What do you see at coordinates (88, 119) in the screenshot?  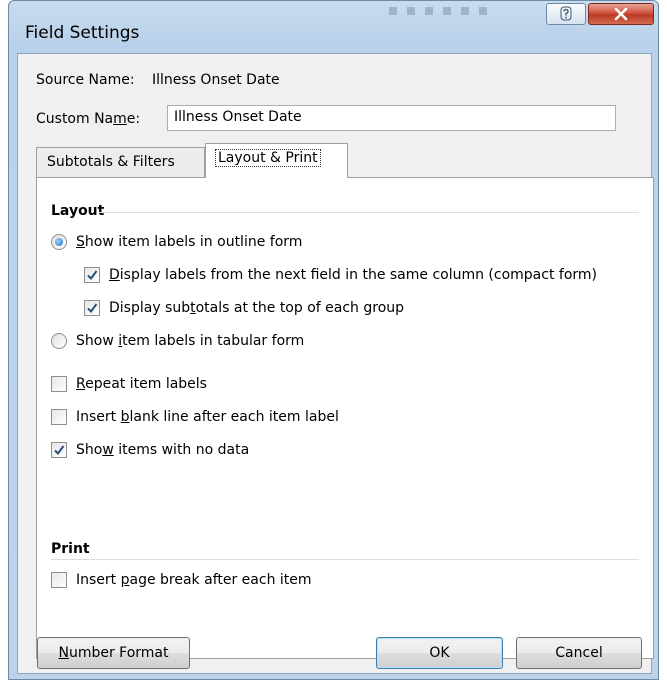 I see `custom-name-label: Custom Name:` at bounding box center [88, 119].